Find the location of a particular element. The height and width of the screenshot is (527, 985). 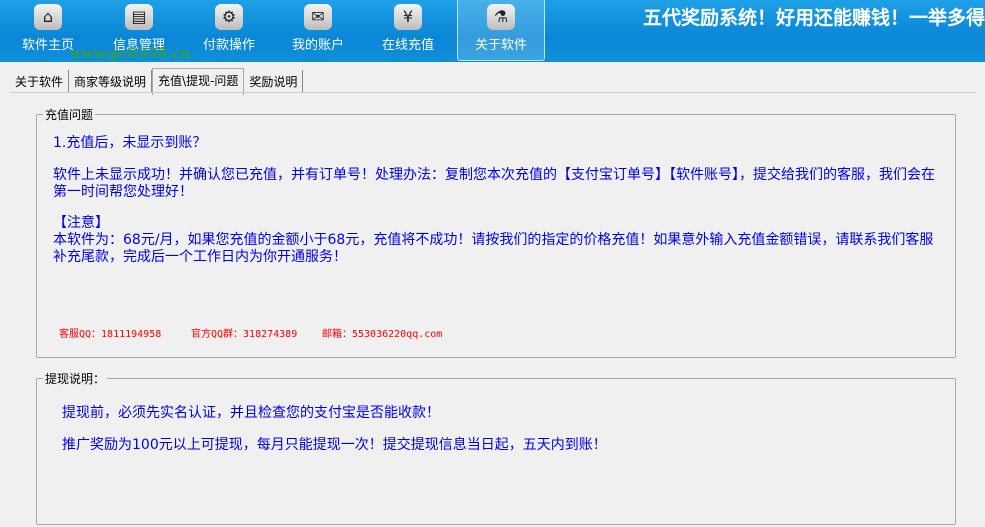

app-title: 五代奖励系统！好用还能赚钱！一举多得 is located at coordinates (813, 18).